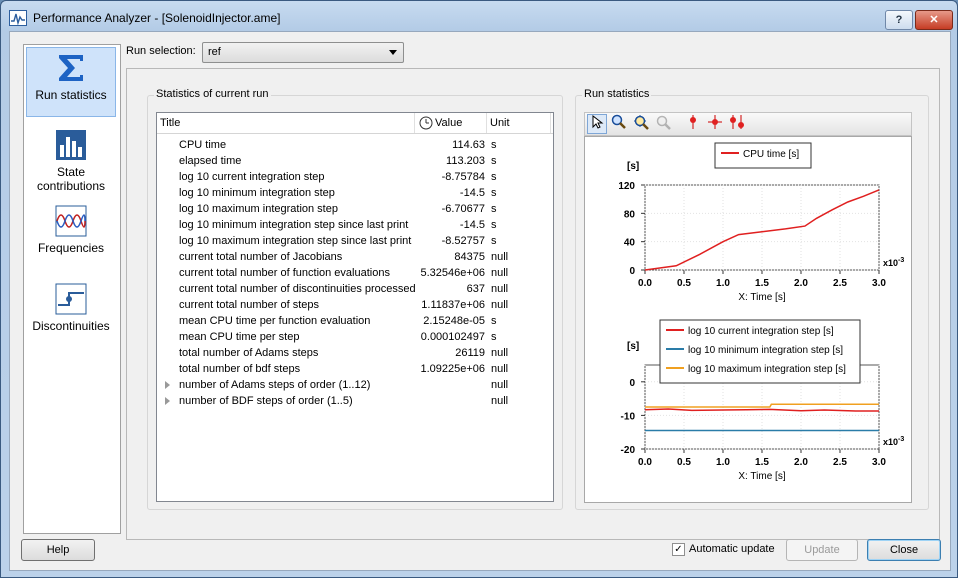  I want to click on update-button: Update, so click(822, 550).